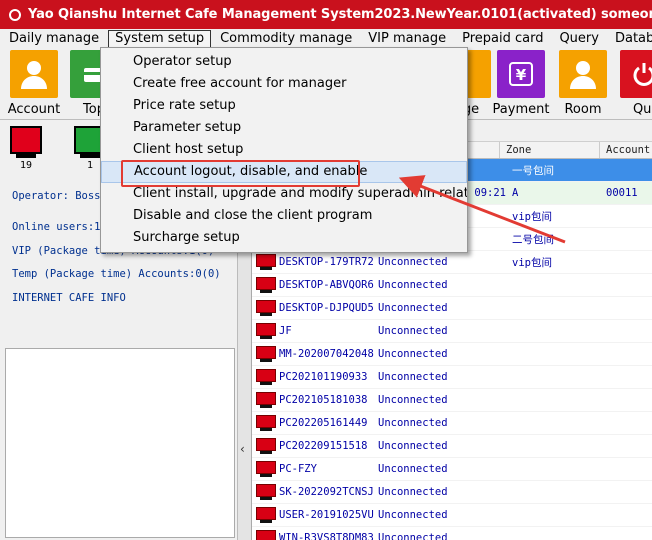 The image size is (652, 540). What do you see at coordinates (323, 423) in the screenshot?
I see `row-host-name: PC202205161449` at bounding box center [323, 423].